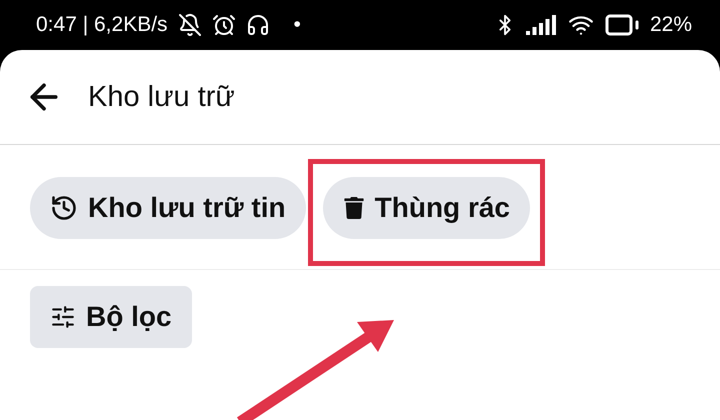 The height and width of the screenshot is (420, 720). I want to click on trash-icon, so click(353, 208).